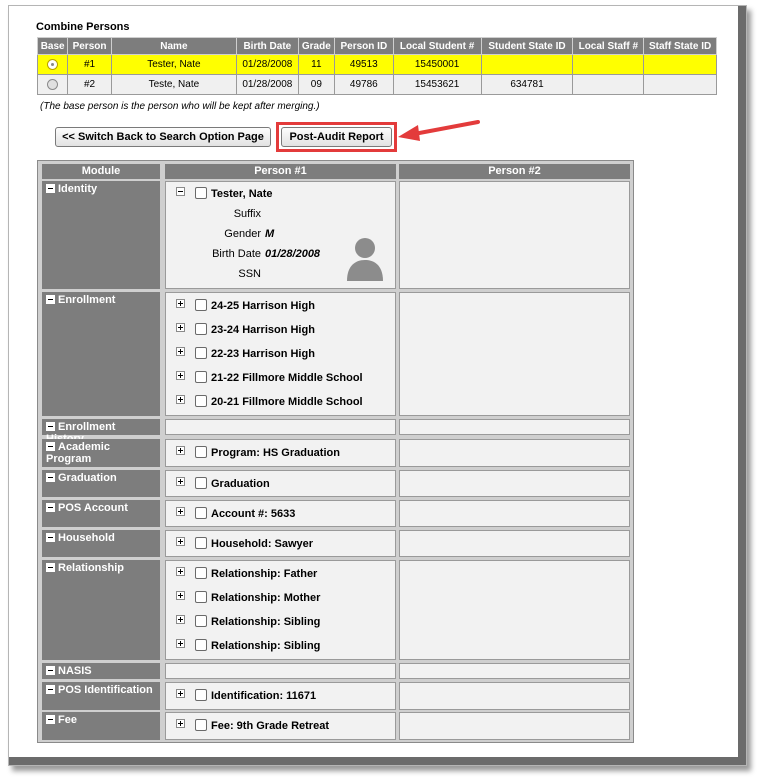  I want to click on module-label: NASIS, so click(75, 671).